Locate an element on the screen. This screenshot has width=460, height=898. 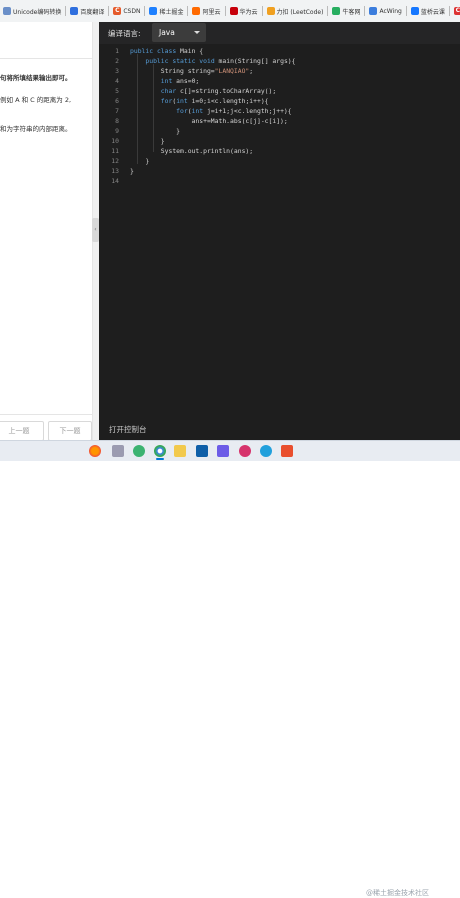
code-text: System.out.println(ans); is located at coordinates (192, 151).